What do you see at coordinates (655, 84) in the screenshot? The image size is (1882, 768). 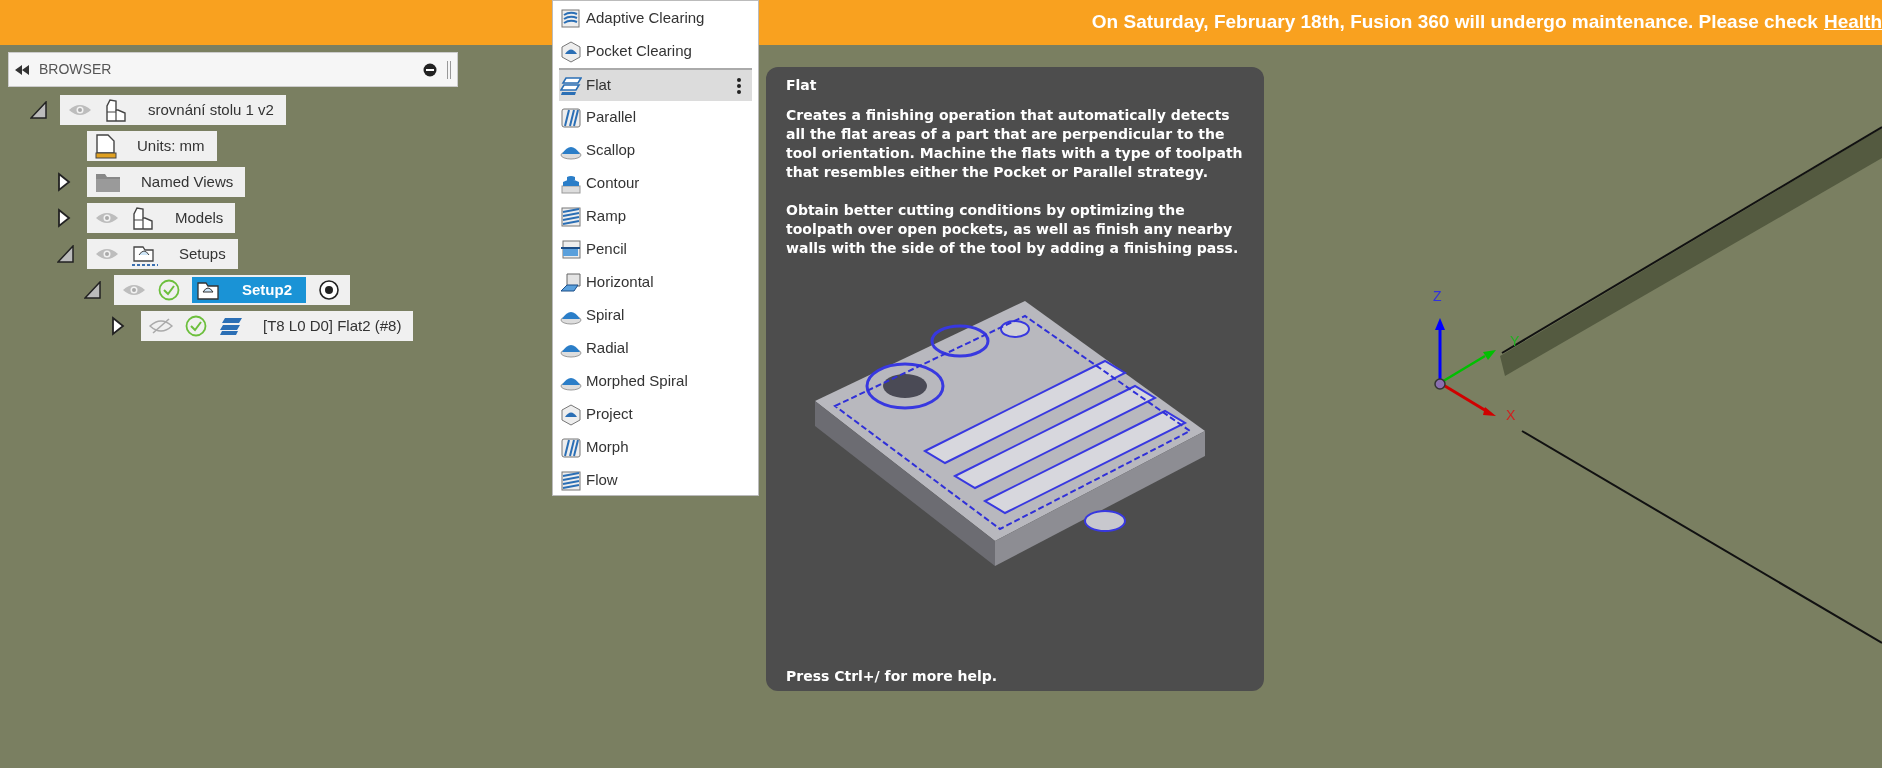 I see `menu-item: Flat` at bounding box center [655, 84].